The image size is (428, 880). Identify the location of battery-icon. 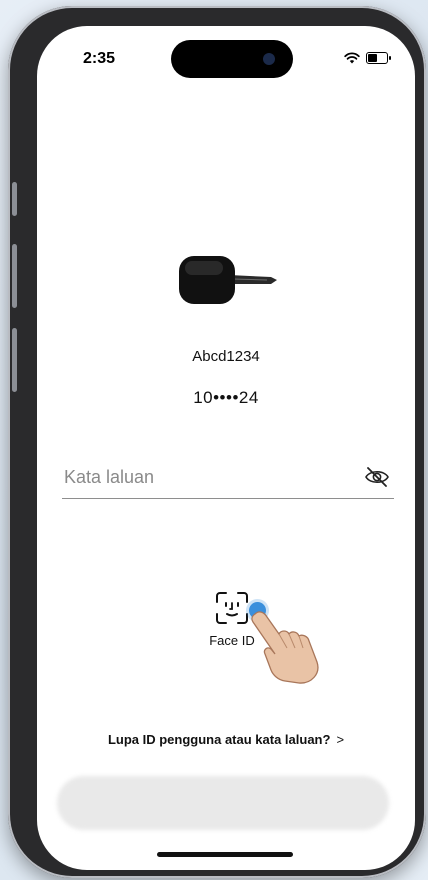
(378, 58).